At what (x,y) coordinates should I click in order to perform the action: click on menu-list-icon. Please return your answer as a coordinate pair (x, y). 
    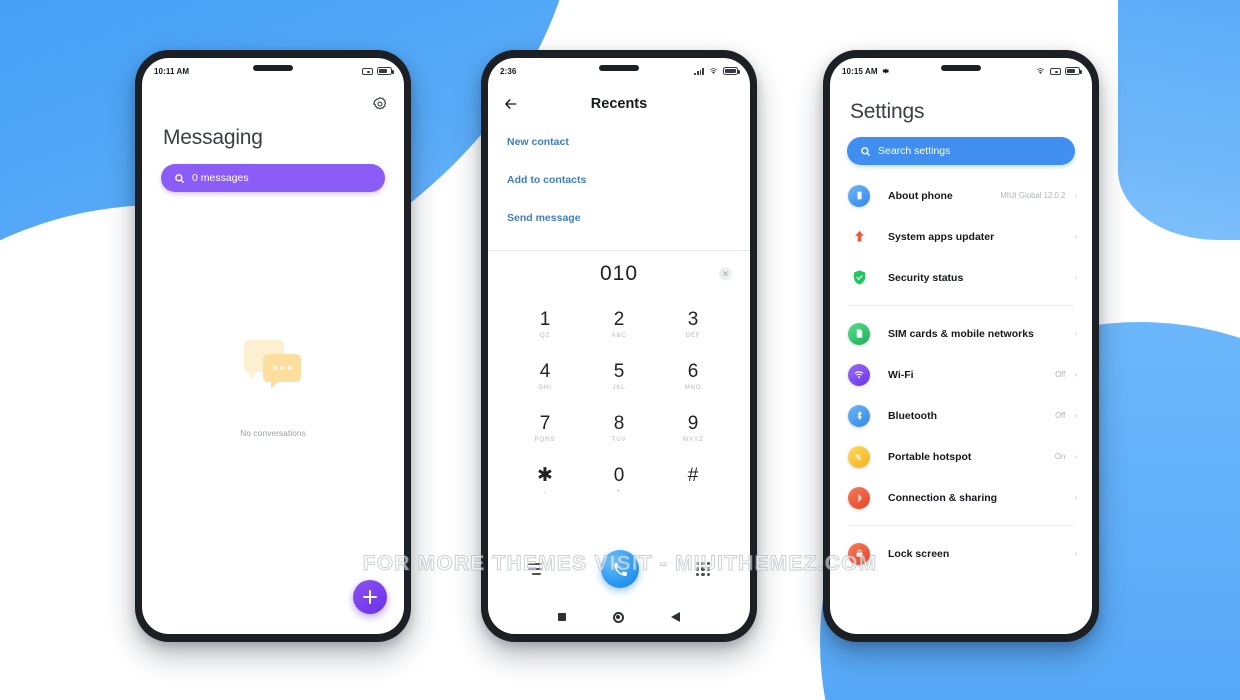
    Looking at the image, I should click on (536, 569).